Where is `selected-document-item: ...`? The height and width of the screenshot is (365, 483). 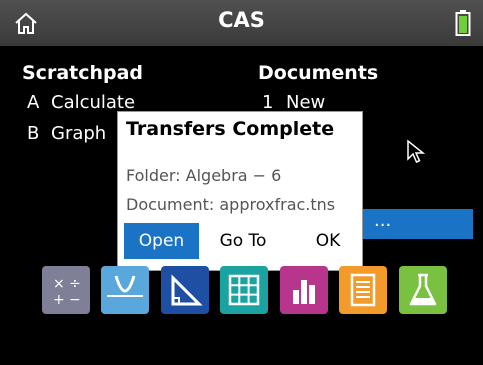
selected-document-item: ... is located at coordinates (412, 224).